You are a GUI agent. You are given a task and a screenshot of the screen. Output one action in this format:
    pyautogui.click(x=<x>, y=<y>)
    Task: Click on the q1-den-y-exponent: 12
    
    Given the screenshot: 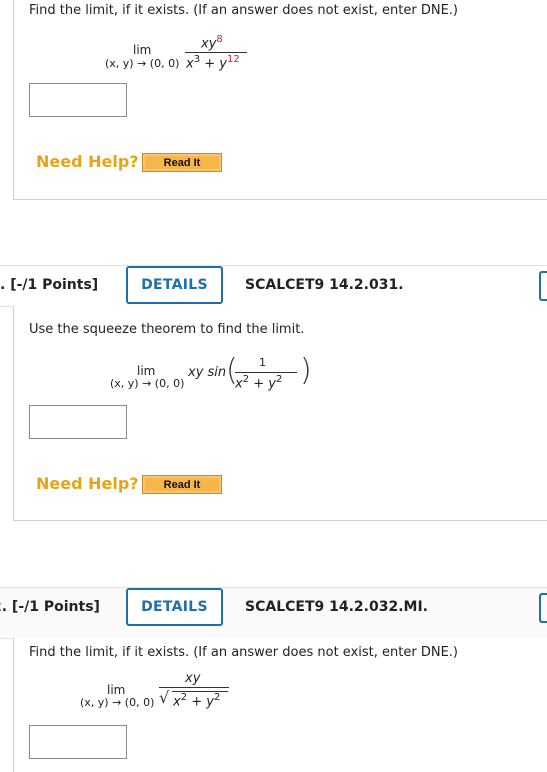 What is the action you would take?
    pyautogui.click(x=233, y=59)
    